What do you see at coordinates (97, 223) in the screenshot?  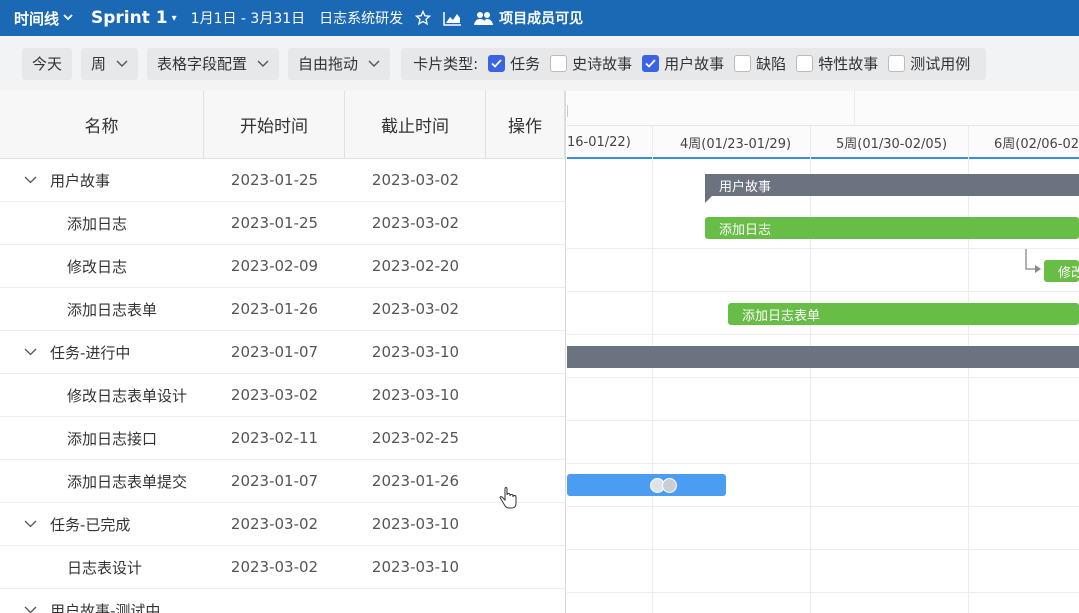 I see `row-name: 添加日志` at bounding box center [97, 223].